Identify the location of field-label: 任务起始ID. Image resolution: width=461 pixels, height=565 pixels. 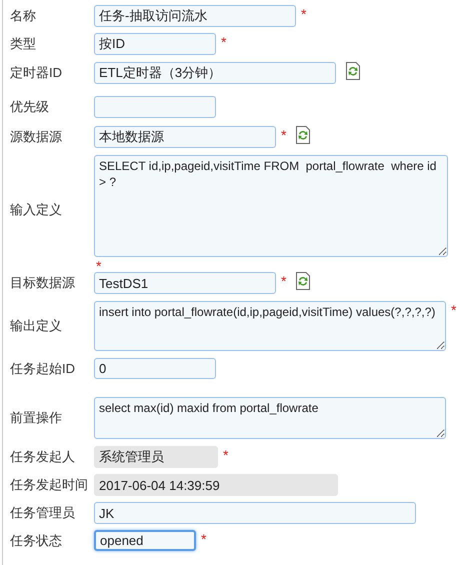
(42, 369).